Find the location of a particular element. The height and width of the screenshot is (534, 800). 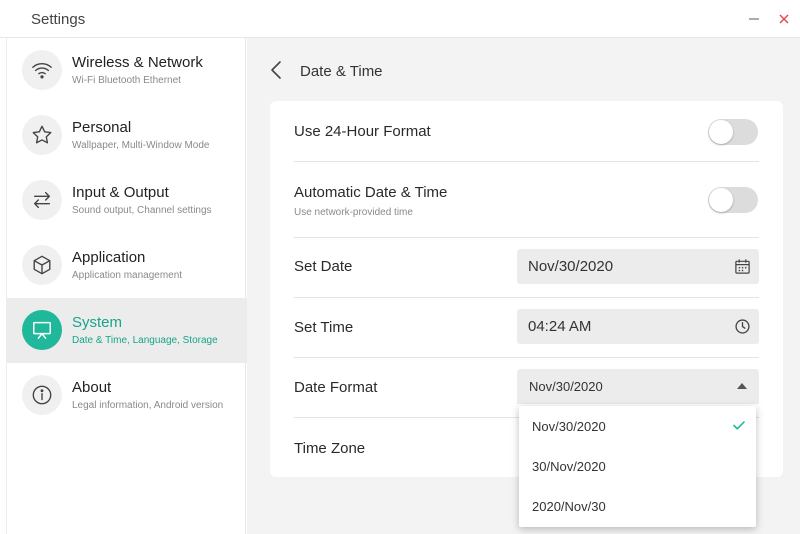

monitor-icon is located at coordinates (42, 330).